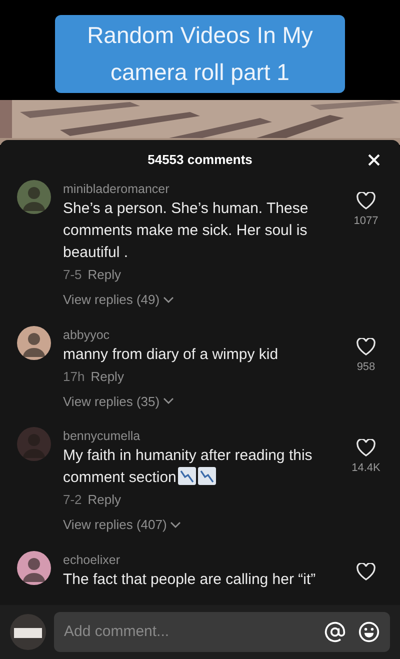 The image size is (400, 659). I want to click on comment-text: manny from diary of a wimpy kid, so click(171, 354).